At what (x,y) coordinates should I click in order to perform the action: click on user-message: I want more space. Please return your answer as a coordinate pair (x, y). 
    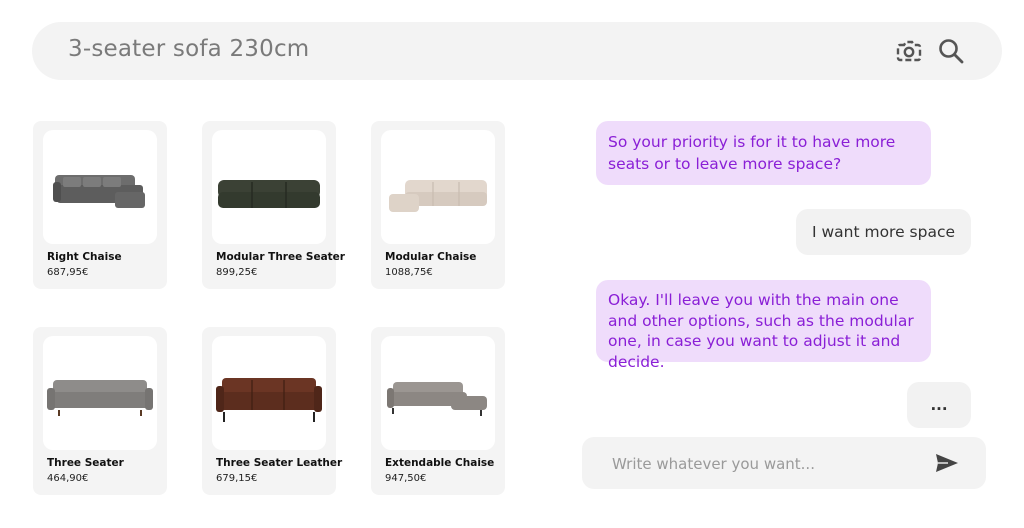
    Looking at the image, I should click on (883, 232).